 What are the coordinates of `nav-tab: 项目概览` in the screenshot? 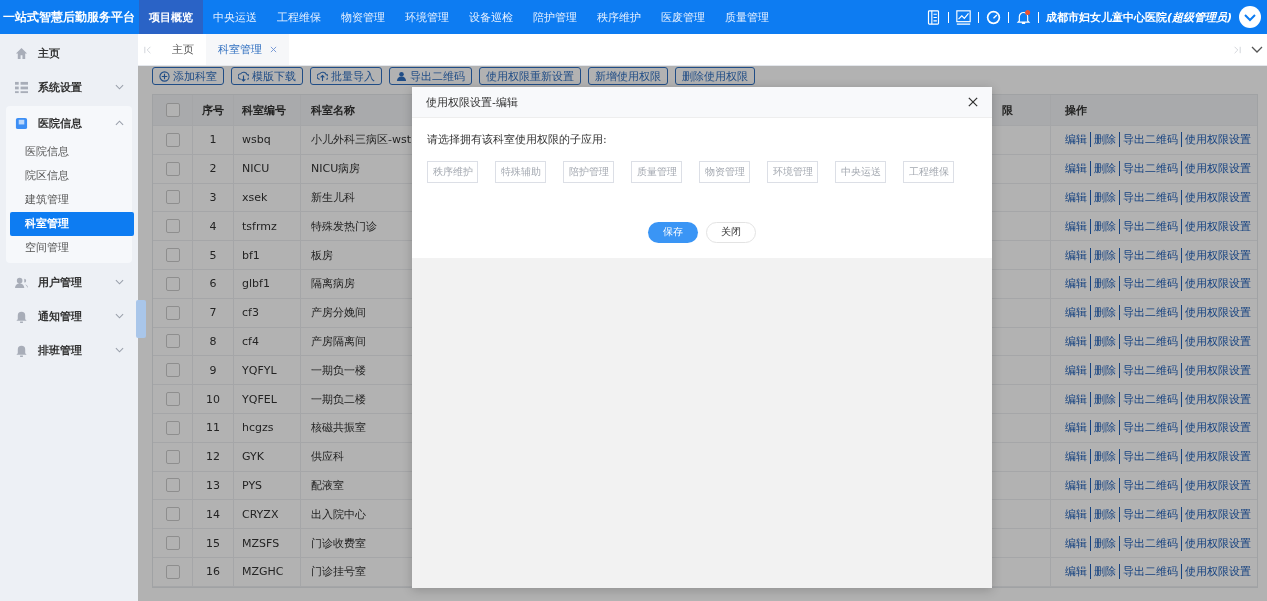 It's located at (171, 17).